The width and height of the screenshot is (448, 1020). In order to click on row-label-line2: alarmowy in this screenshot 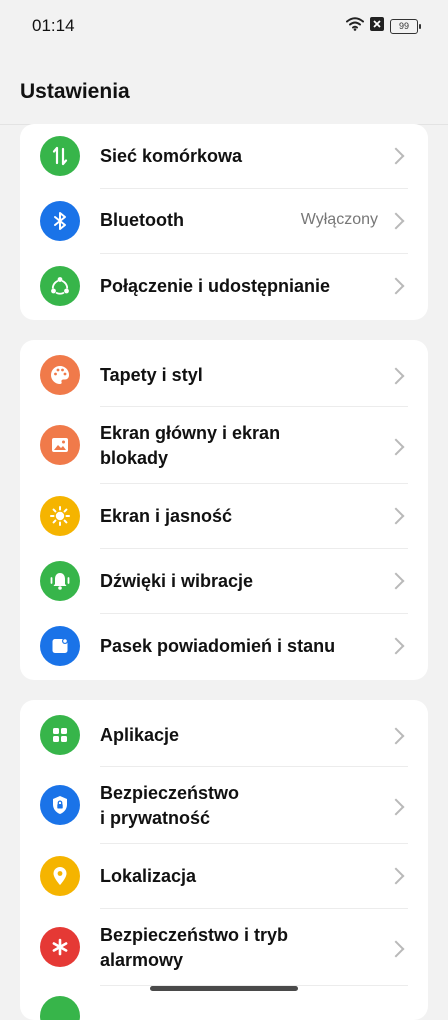, I will do `click(142, 960)`.